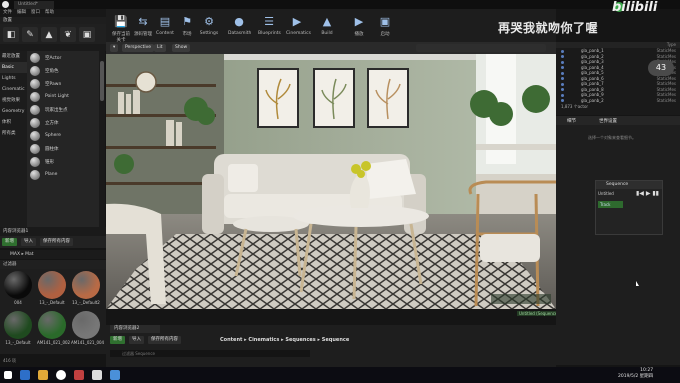  I want to click on source-control-button: ⇆ 源码管理, so click(143, 27).